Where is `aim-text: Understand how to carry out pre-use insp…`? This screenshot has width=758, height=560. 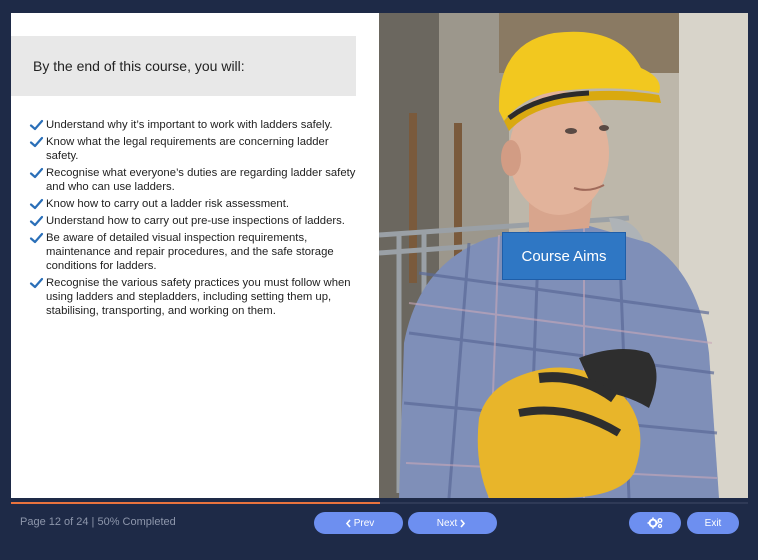
aim-text: Understand how to carry out pre-use insp… is located at coordinates (195, 221).